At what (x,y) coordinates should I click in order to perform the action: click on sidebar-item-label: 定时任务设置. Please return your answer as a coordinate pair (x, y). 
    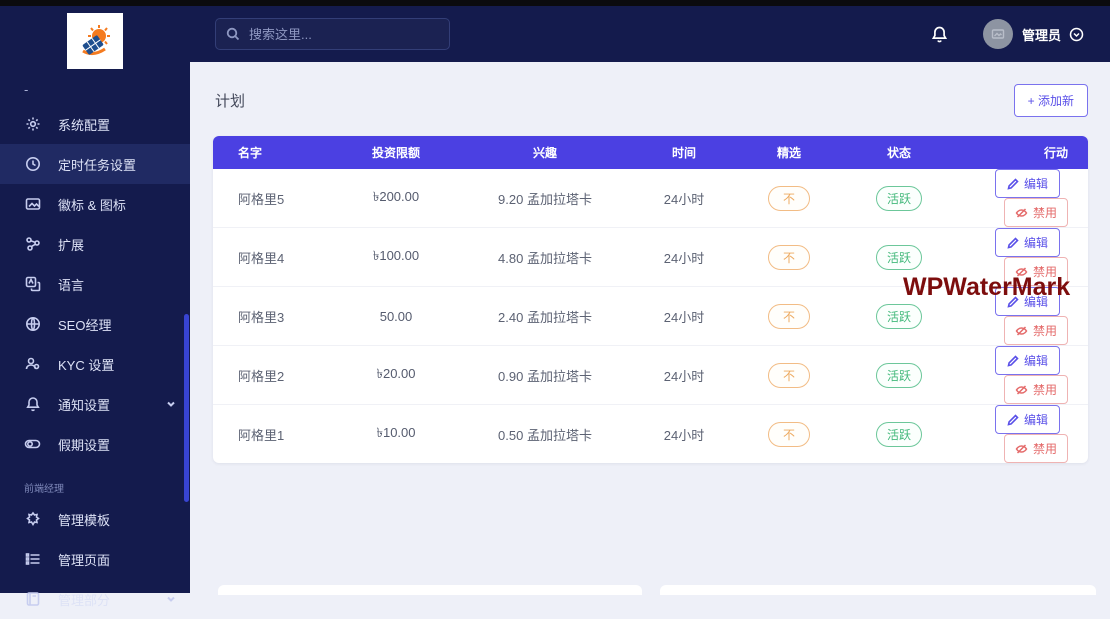
    Looking at the image, I should click on (97, 165).